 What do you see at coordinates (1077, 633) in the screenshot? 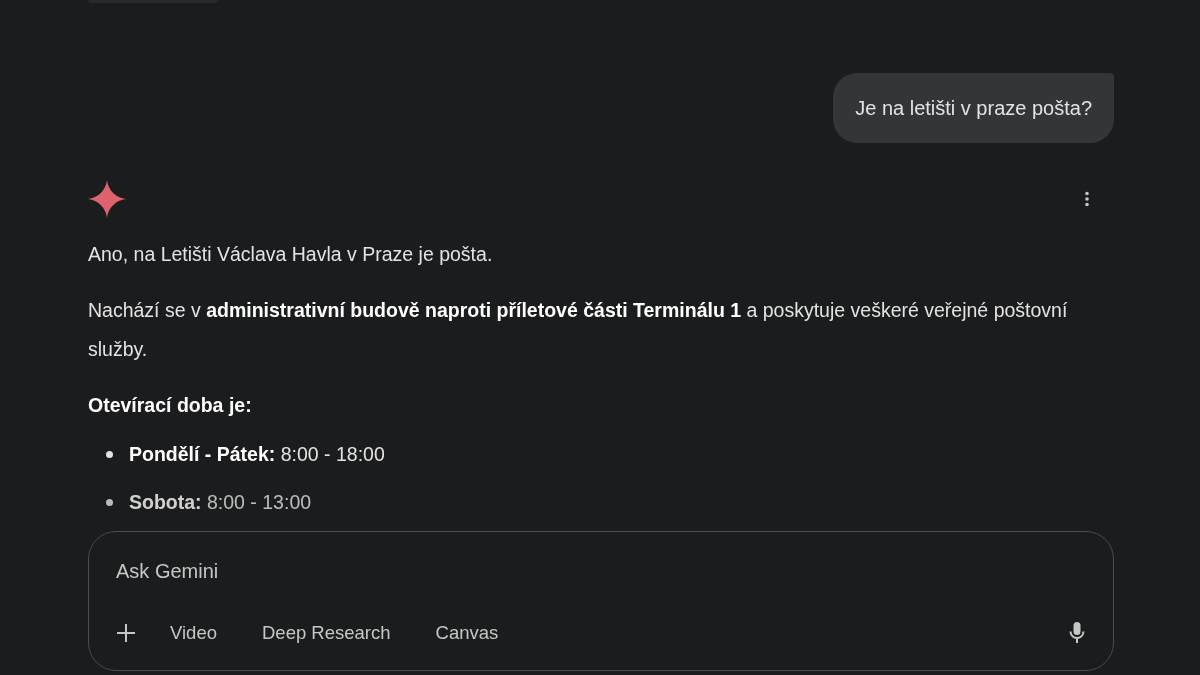
I see `microphone-icon` at bounding box center [1077, 633].